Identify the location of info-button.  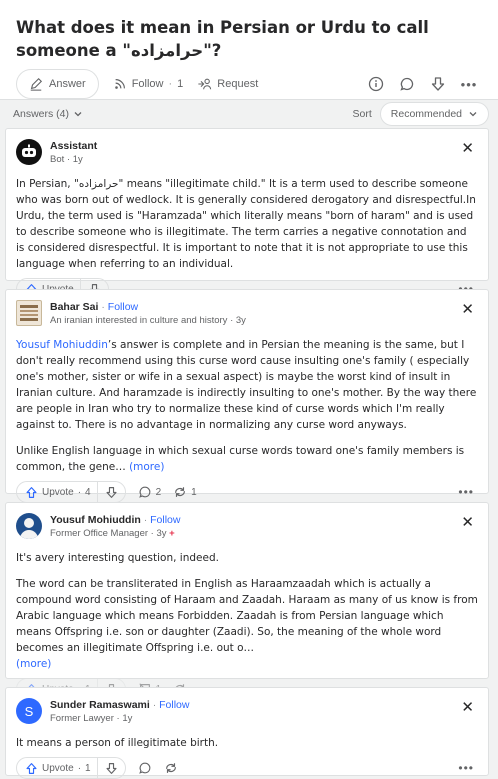
(376, 84).